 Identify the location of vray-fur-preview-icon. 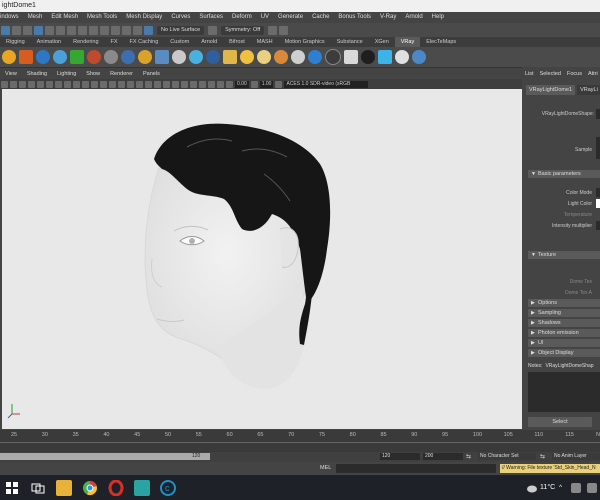
(280, 57).